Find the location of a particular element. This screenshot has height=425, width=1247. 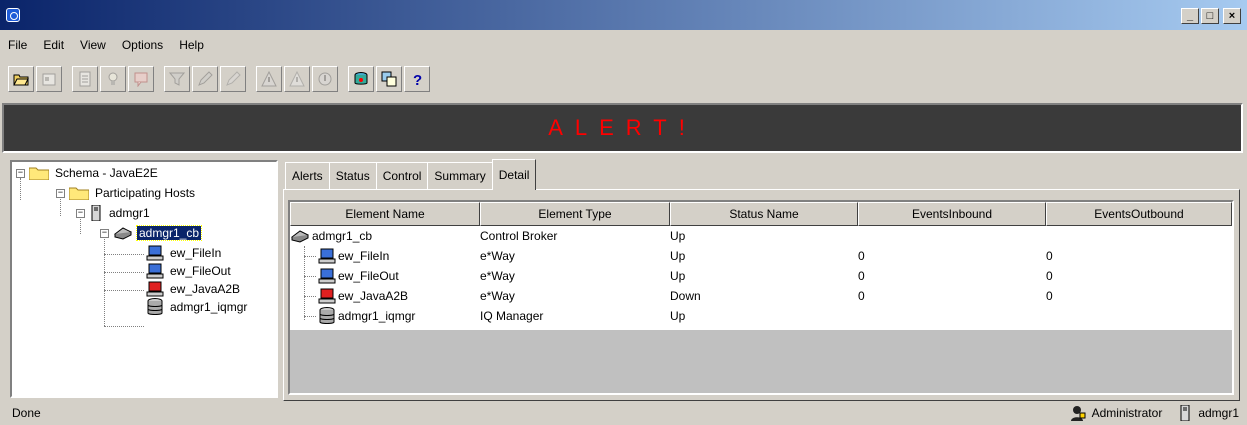

table-row: ew_JavaA2B e*Way Down 0 0 is located at coordinates (761, 296).